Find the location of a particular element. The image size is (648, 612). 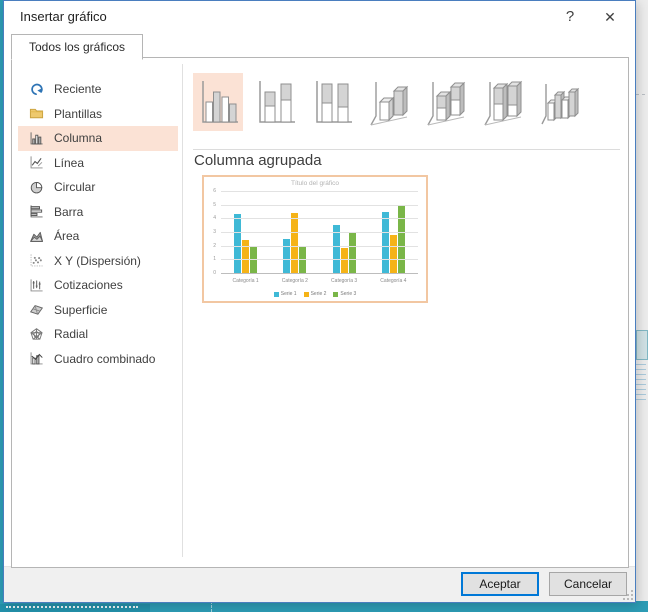

cancel-button: Cancelar is located at coordinates (588, 584).